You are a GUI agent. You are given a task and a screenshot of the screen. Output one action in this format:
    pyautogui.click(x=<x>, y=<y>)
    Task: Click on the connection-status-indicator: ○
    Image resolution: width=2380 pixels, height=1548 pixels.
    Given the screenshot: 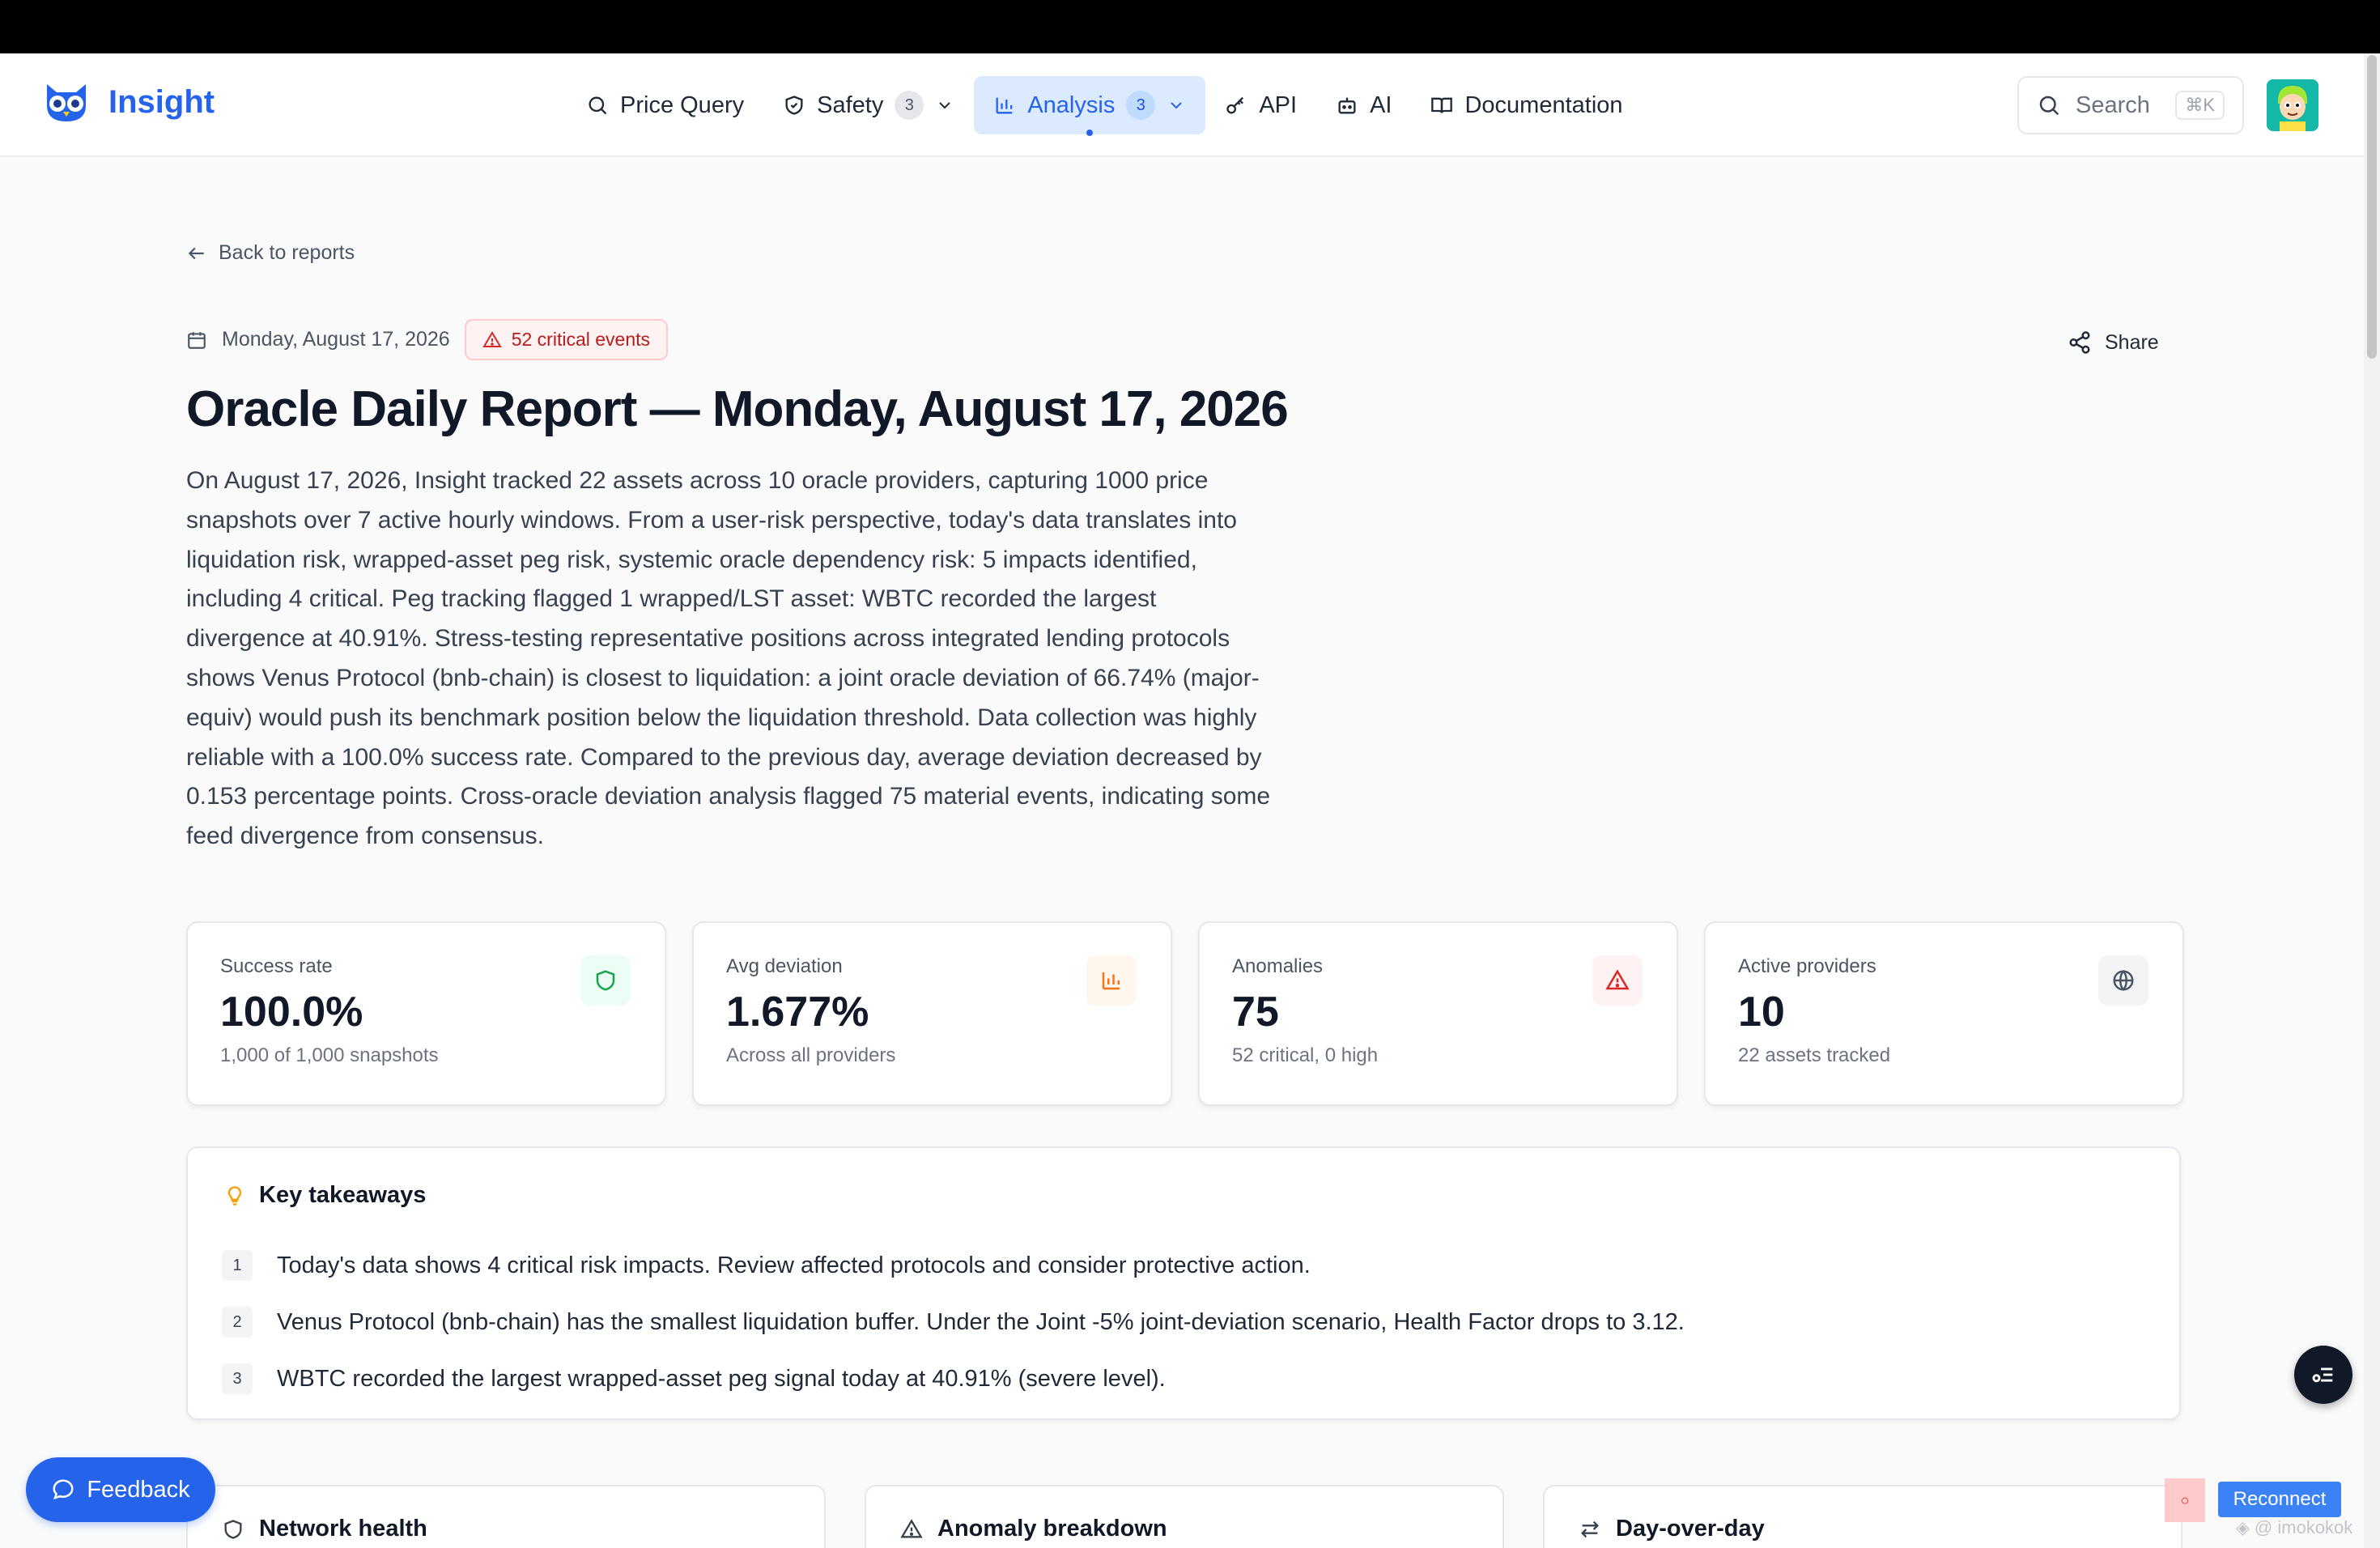 What is the action you would take?
    pyautogui.click(x=2185, y=1500)
    